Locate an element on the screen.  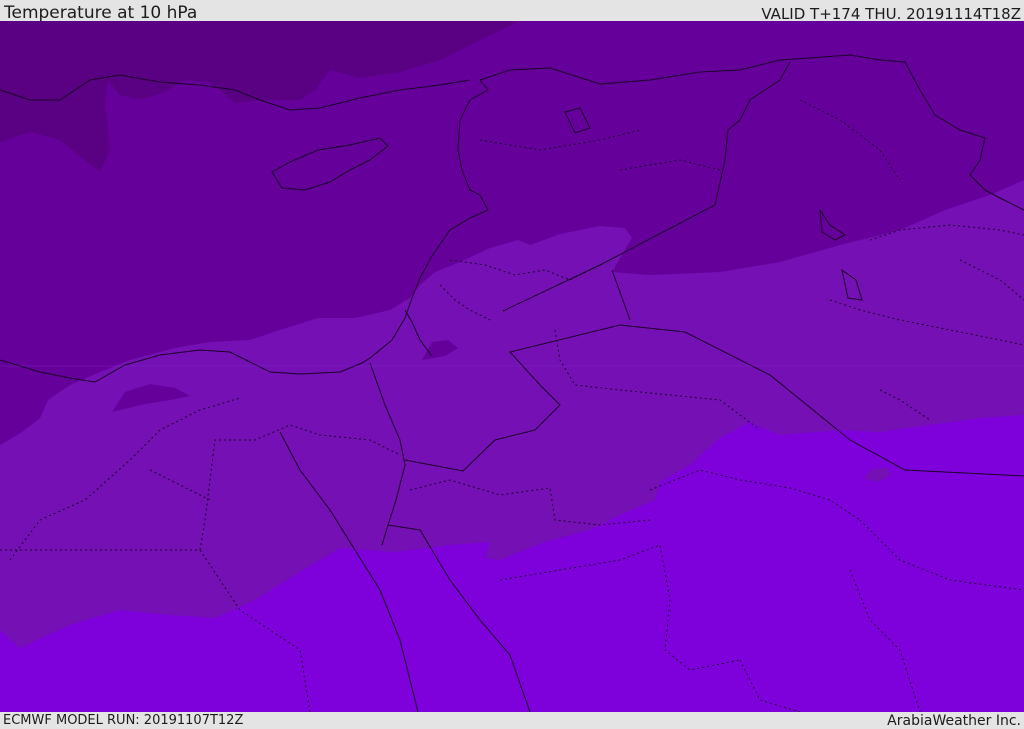
map-title: Temperature at 10 hPa is located at coordinates (101, 13).